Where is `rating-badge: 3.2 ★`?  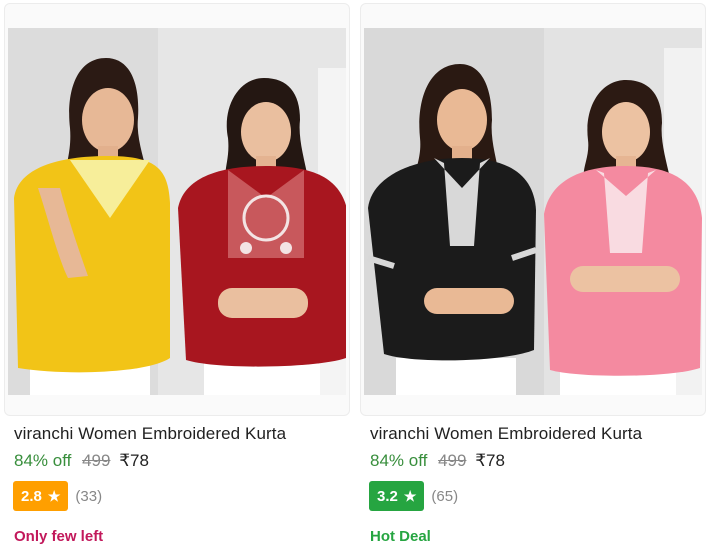
rating-badge: 3.2 ★ is located at coordinates (397, 496).